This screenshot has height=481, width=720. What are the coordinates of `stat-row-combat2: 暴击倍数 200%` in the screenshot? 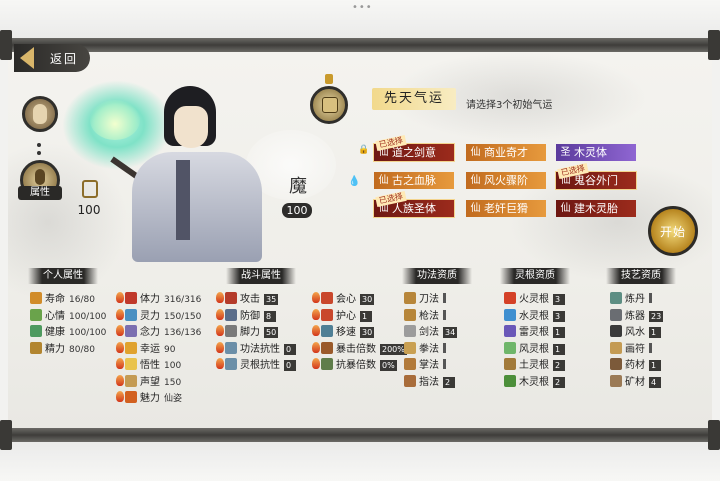 It's located at (359, 348).